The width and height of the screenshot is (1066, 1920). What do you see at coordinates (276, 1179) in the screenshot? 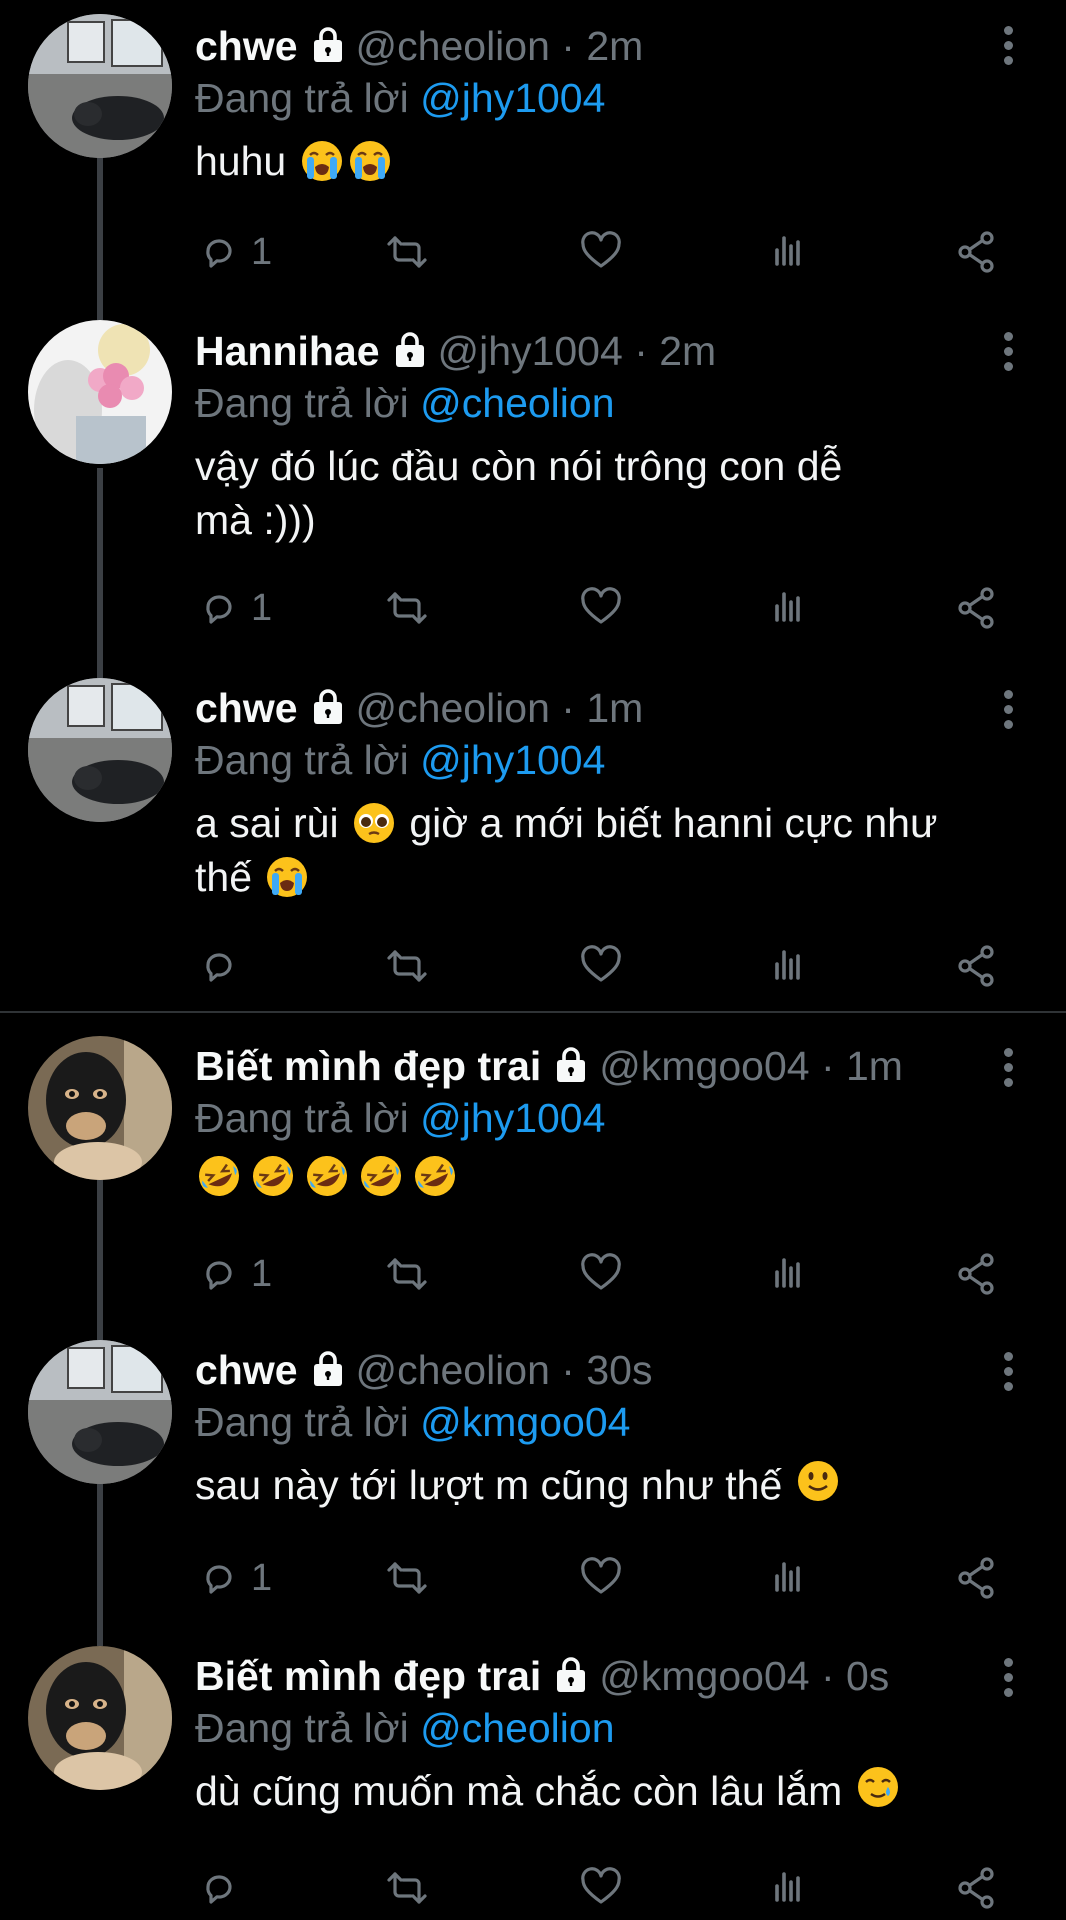
I see `rolling-on-floor-laughing-emoji` at bounding box center [276, 1179].